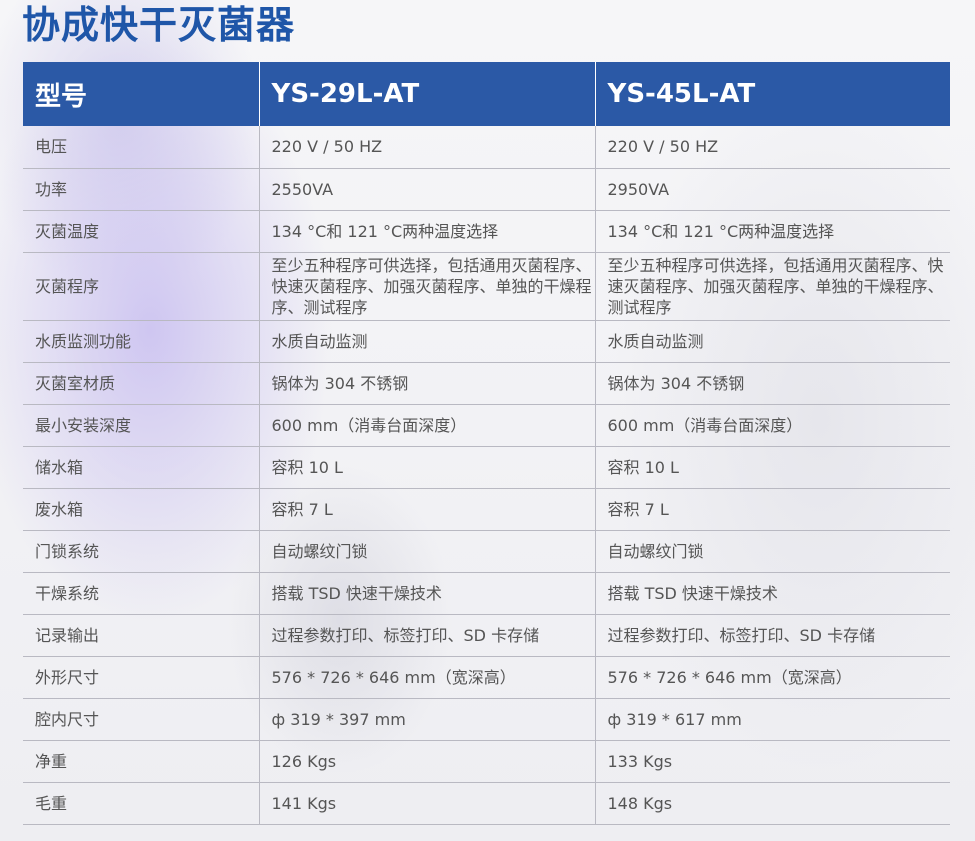 The width and height of the screenshot is (975, 841). Describe the element at coordinates (426, 551) in the screenshot. I see `spec-value-29l: 自动螺纹门锁` at that location.